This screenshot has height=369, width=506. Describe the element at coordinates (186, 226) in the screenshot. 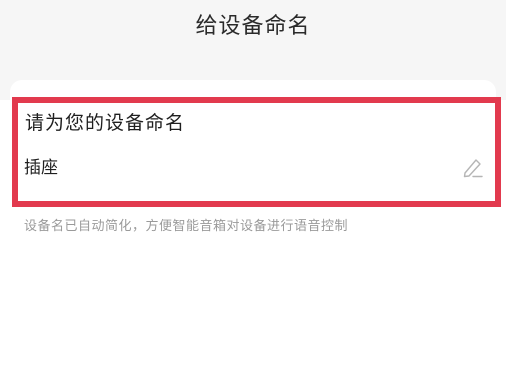

I see `hint-text: 设备名已自动简化，方便智能音箱对设备进行语音控制` at that location.